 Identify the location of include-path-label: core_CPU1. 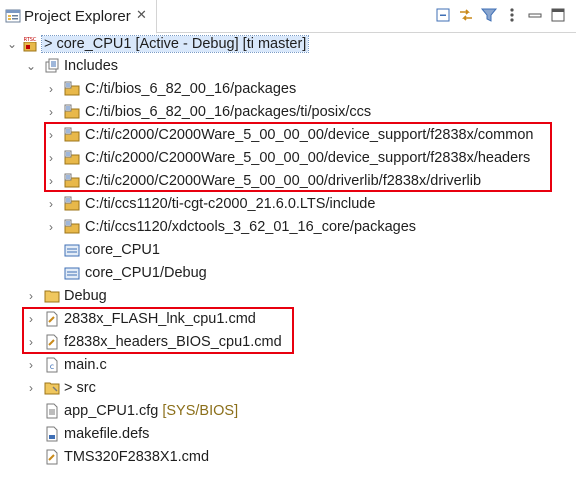
(122, 250).